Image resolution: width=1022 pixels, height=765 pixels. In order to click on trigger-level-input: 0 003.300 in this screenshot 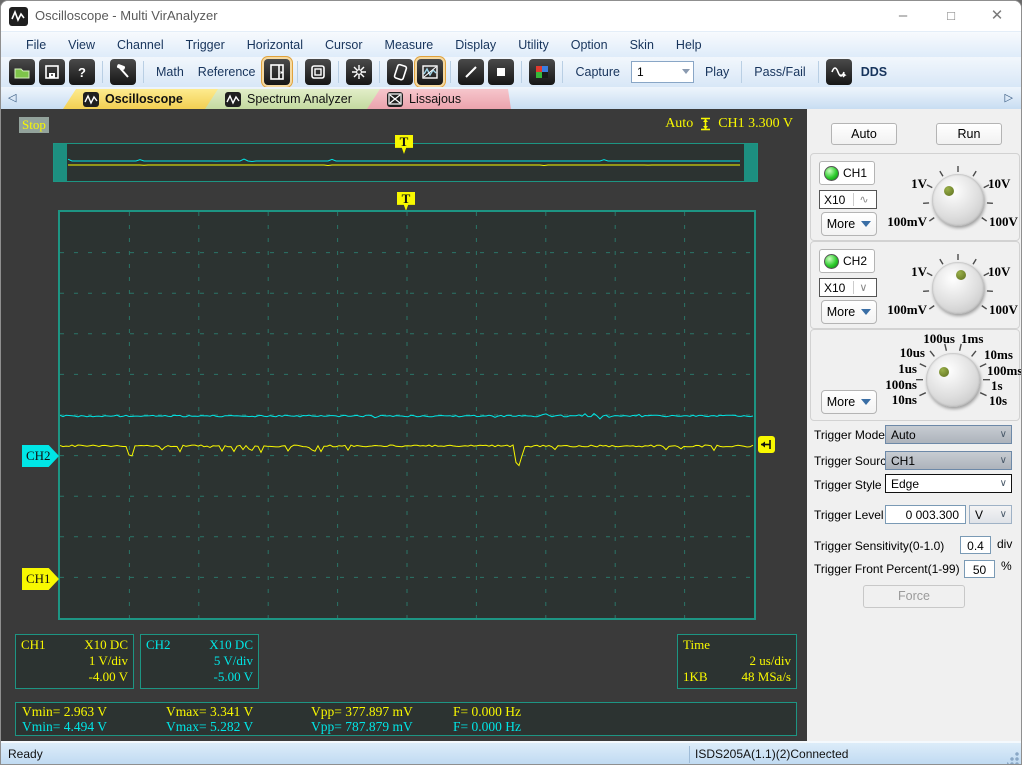, I will do `click(925, 514)`.